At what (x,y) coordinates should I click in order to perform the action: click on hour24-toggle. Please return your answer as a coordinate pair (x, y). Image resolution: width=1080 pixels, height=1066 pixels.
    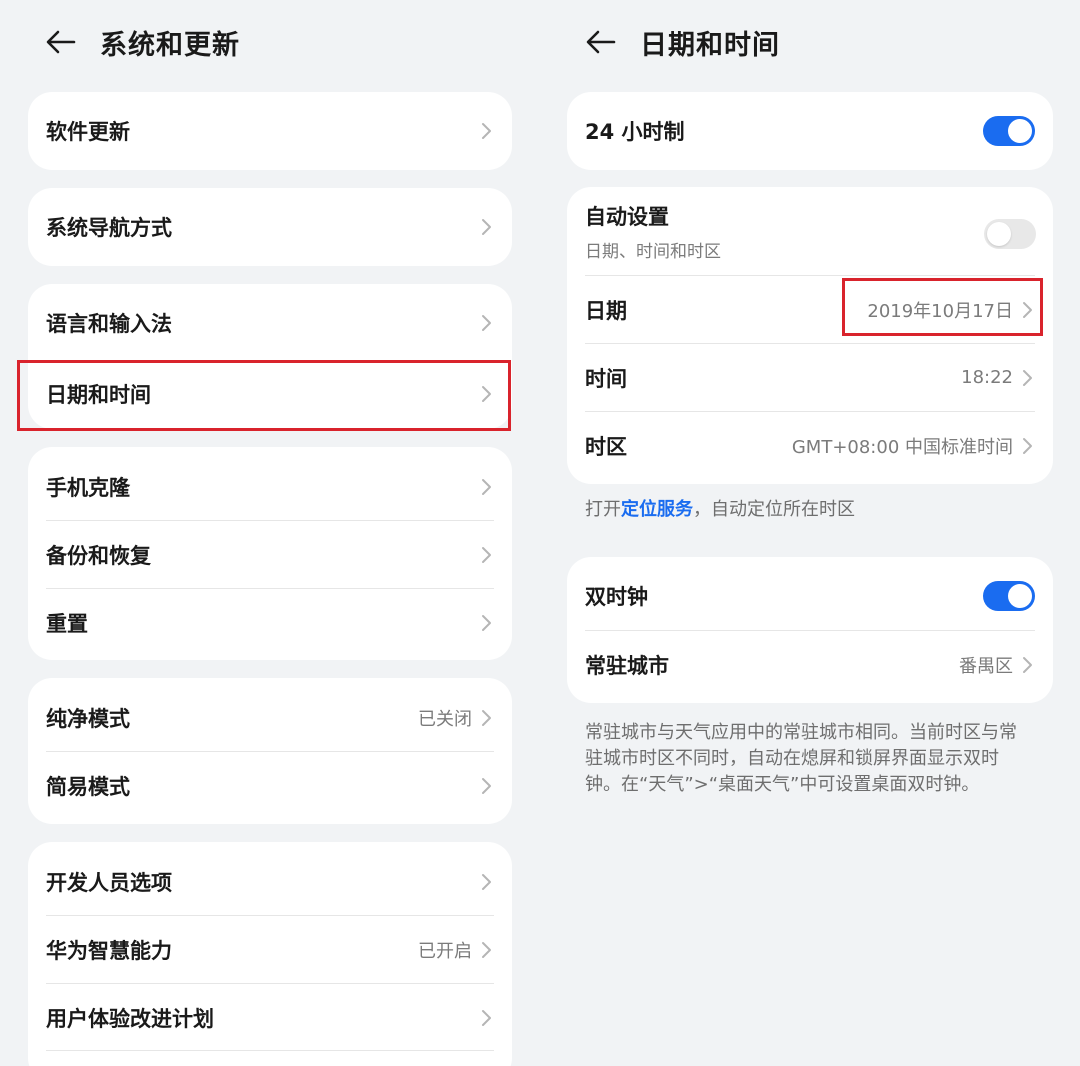
    Looking at the image, I should click on (1009, 131).